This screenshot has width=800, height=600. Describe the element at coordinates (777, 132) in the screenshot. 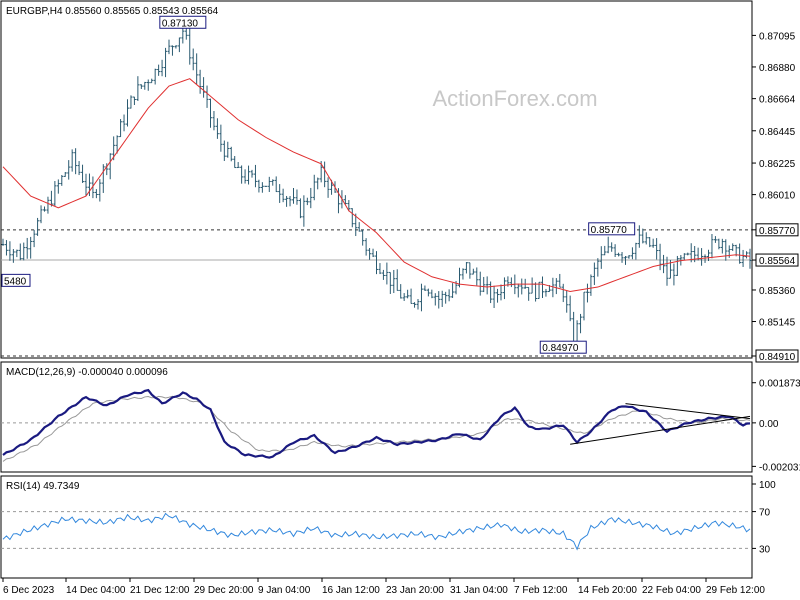

I see `y-tick-label: 0.86445` at that location.